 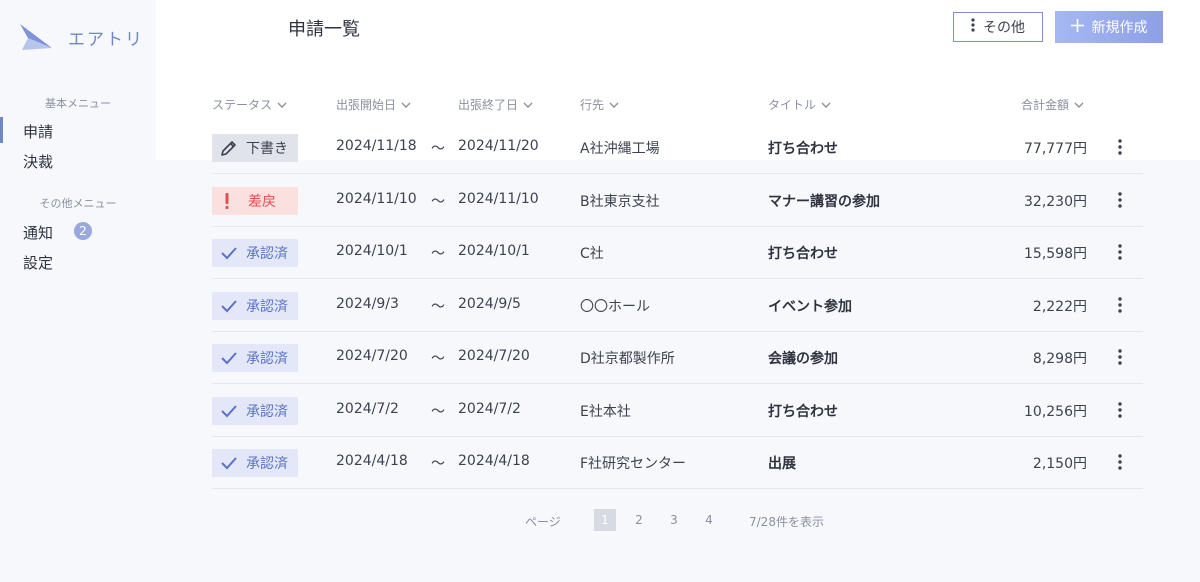 What do you see at coordinates (242, 105) in the screenshot?
I see `column-header-label: ステータス` at bounding box center [242, 105].